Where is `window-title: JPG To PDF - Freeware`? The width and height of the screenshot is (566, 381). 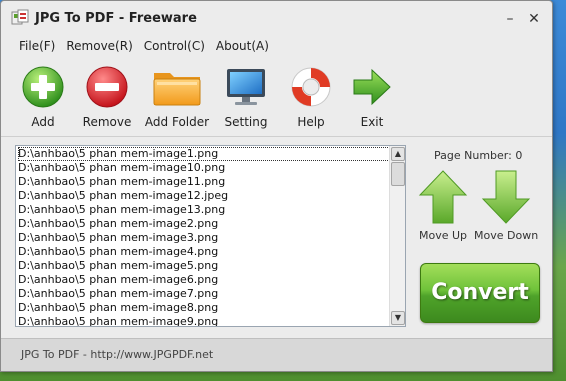
window-title: JPG To PDF - Freeware is located at coordinates (116, 18).